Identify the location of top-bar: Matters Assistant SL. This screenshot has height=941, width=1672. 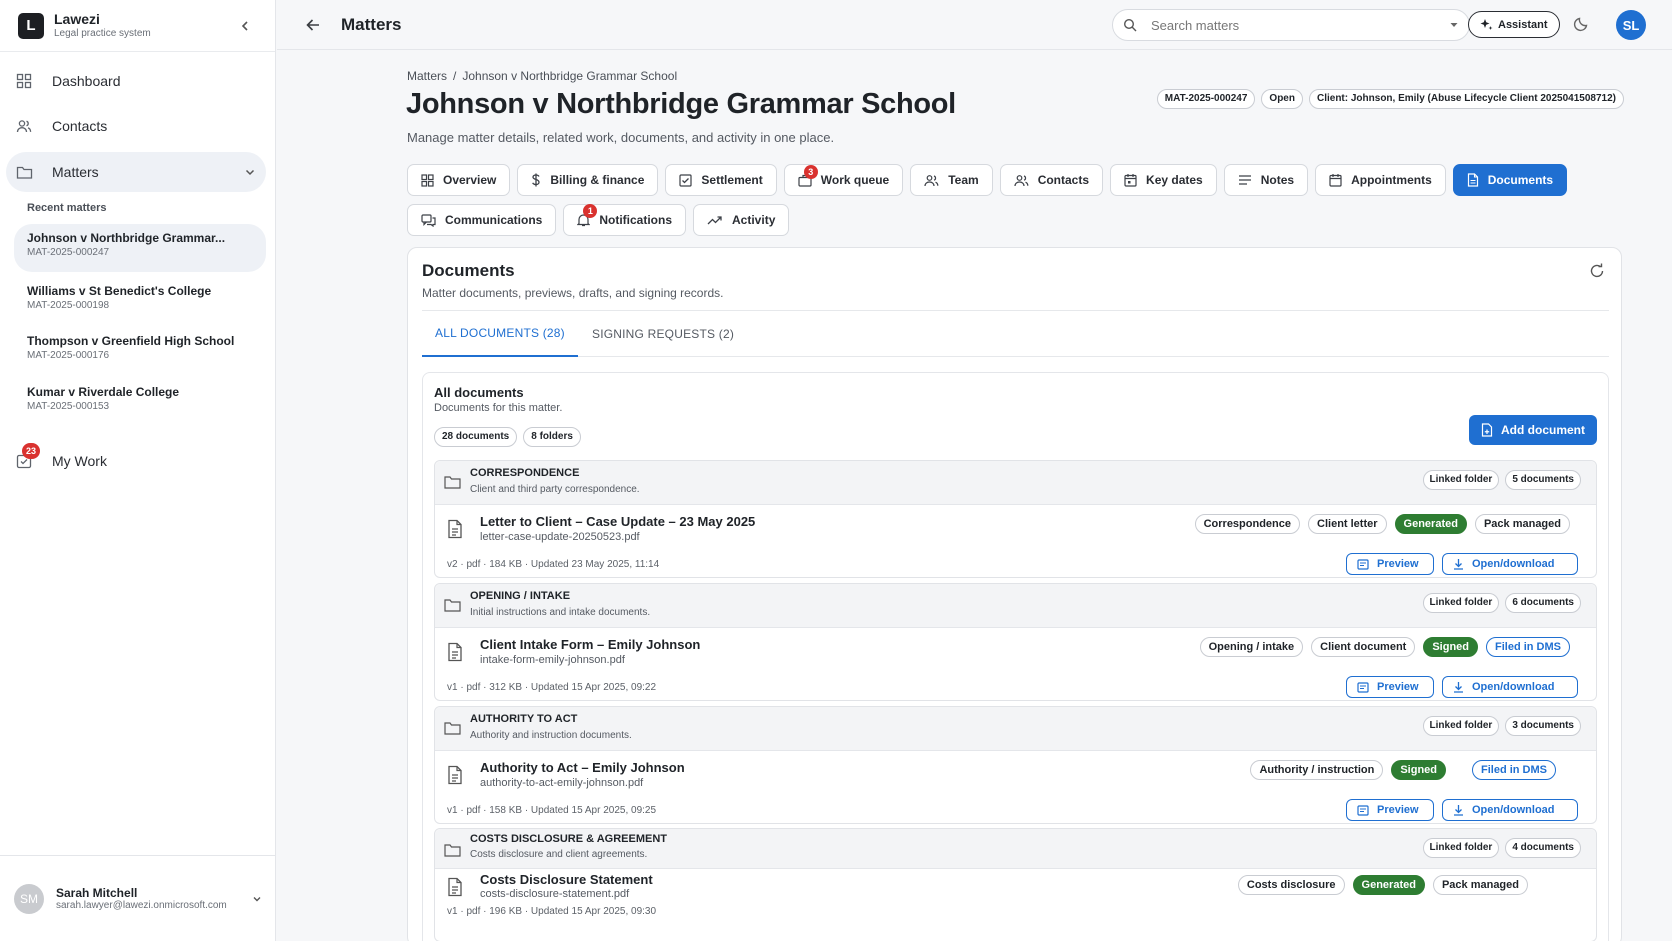
(974, 25).